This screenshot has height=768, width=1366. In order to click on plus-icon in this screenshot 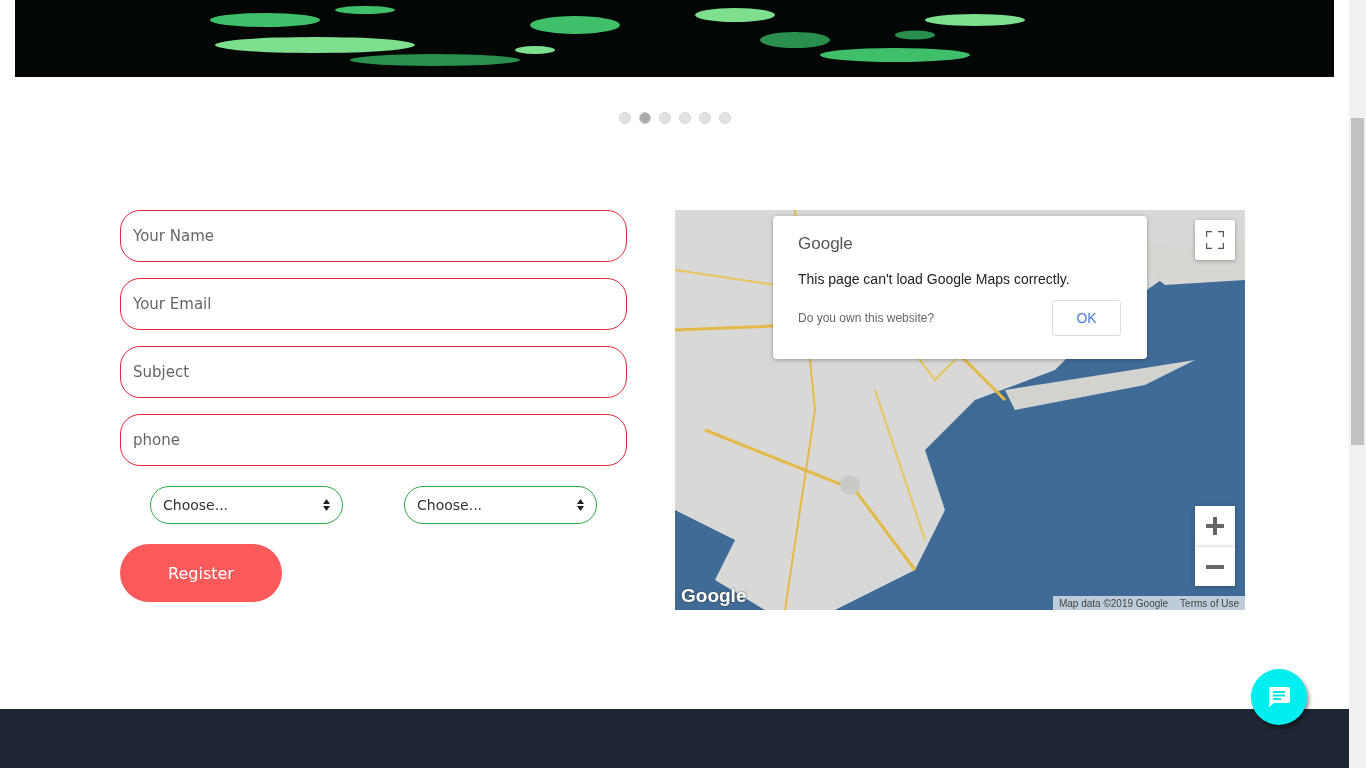, I will do `click(1215, 526)`.